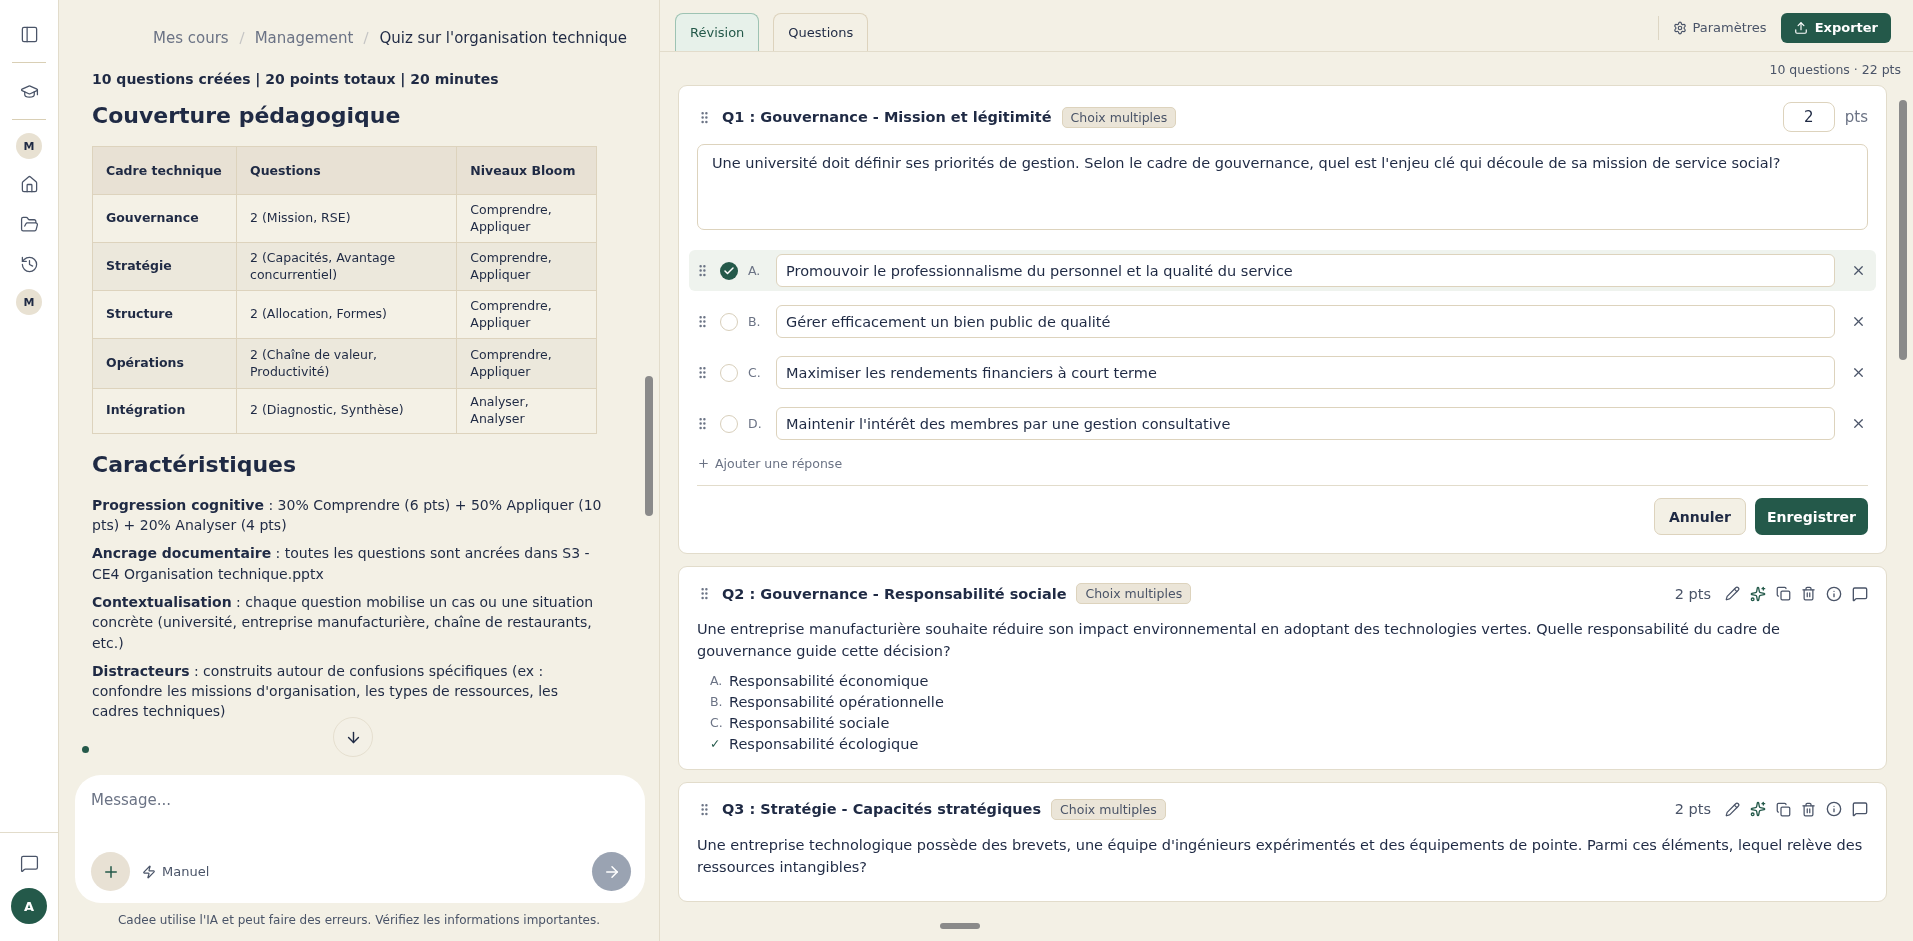 This screenshot has height=941, width=1913. I want to click on answer-field: Promouvoir le professionnalisme du personnel et la qualité du service, so click(1305, 270).